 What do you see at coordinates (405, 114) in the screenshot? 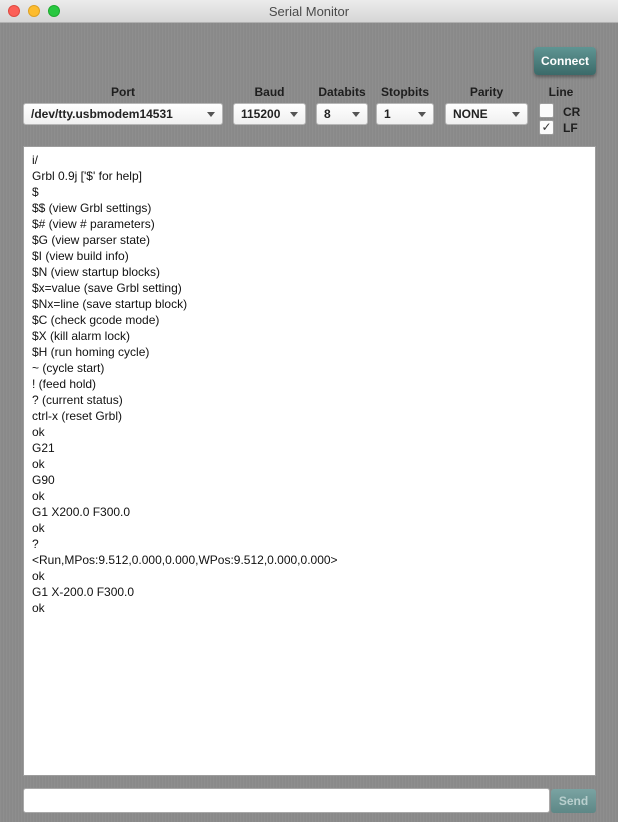
I see `stopbits-select: 1` at bounding box center [405, 114].